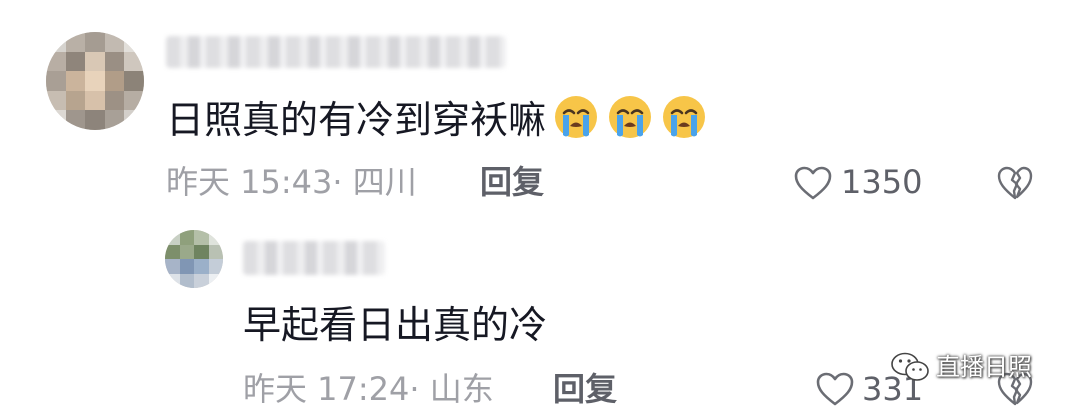 This screenshot has width=1080, height=414. Describe the element at coordinates (194, 259) in the screenshot. I see `replier-avatar` at that location.